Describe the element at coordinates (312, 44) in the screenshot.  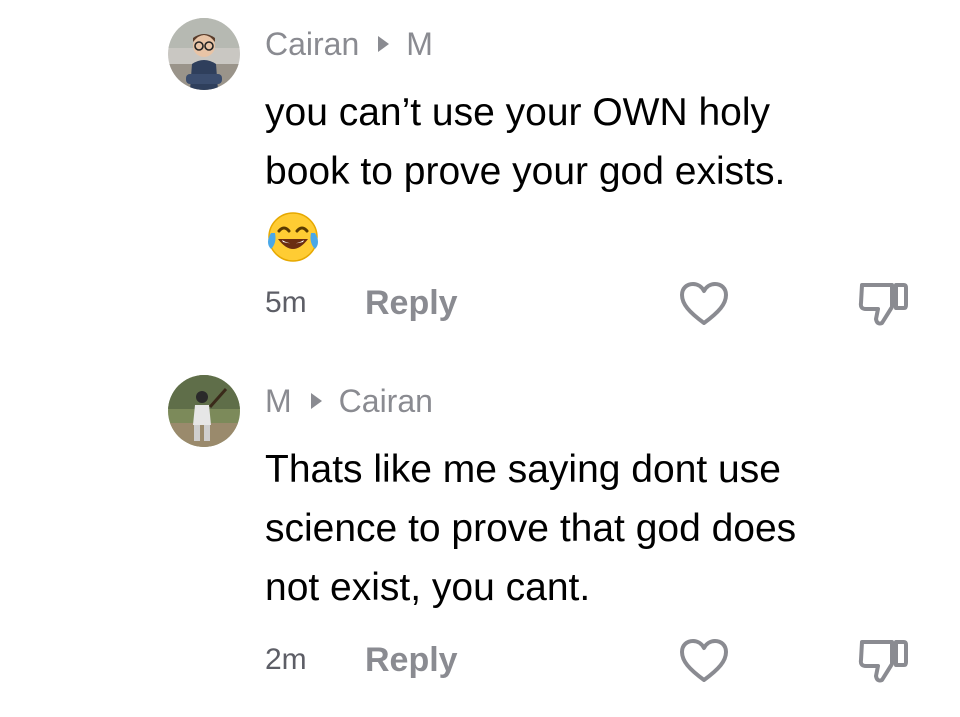
I see `author-name: Cairan` at that location.